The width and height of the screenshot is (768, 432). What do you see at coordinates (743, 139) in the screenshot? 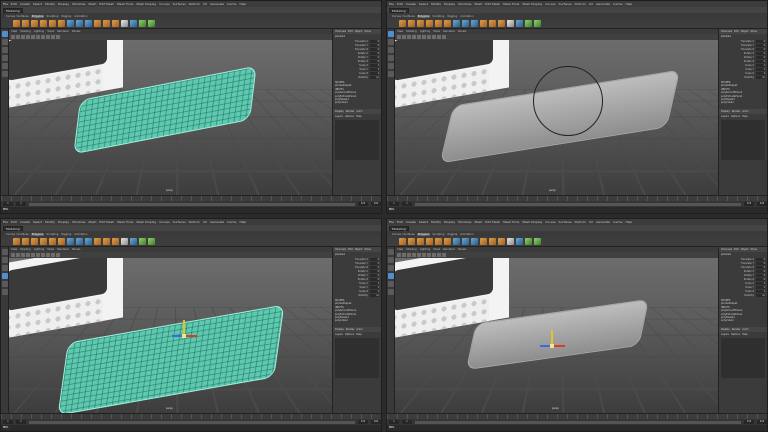
I see `layer-list` at bounding box center [743, 139].